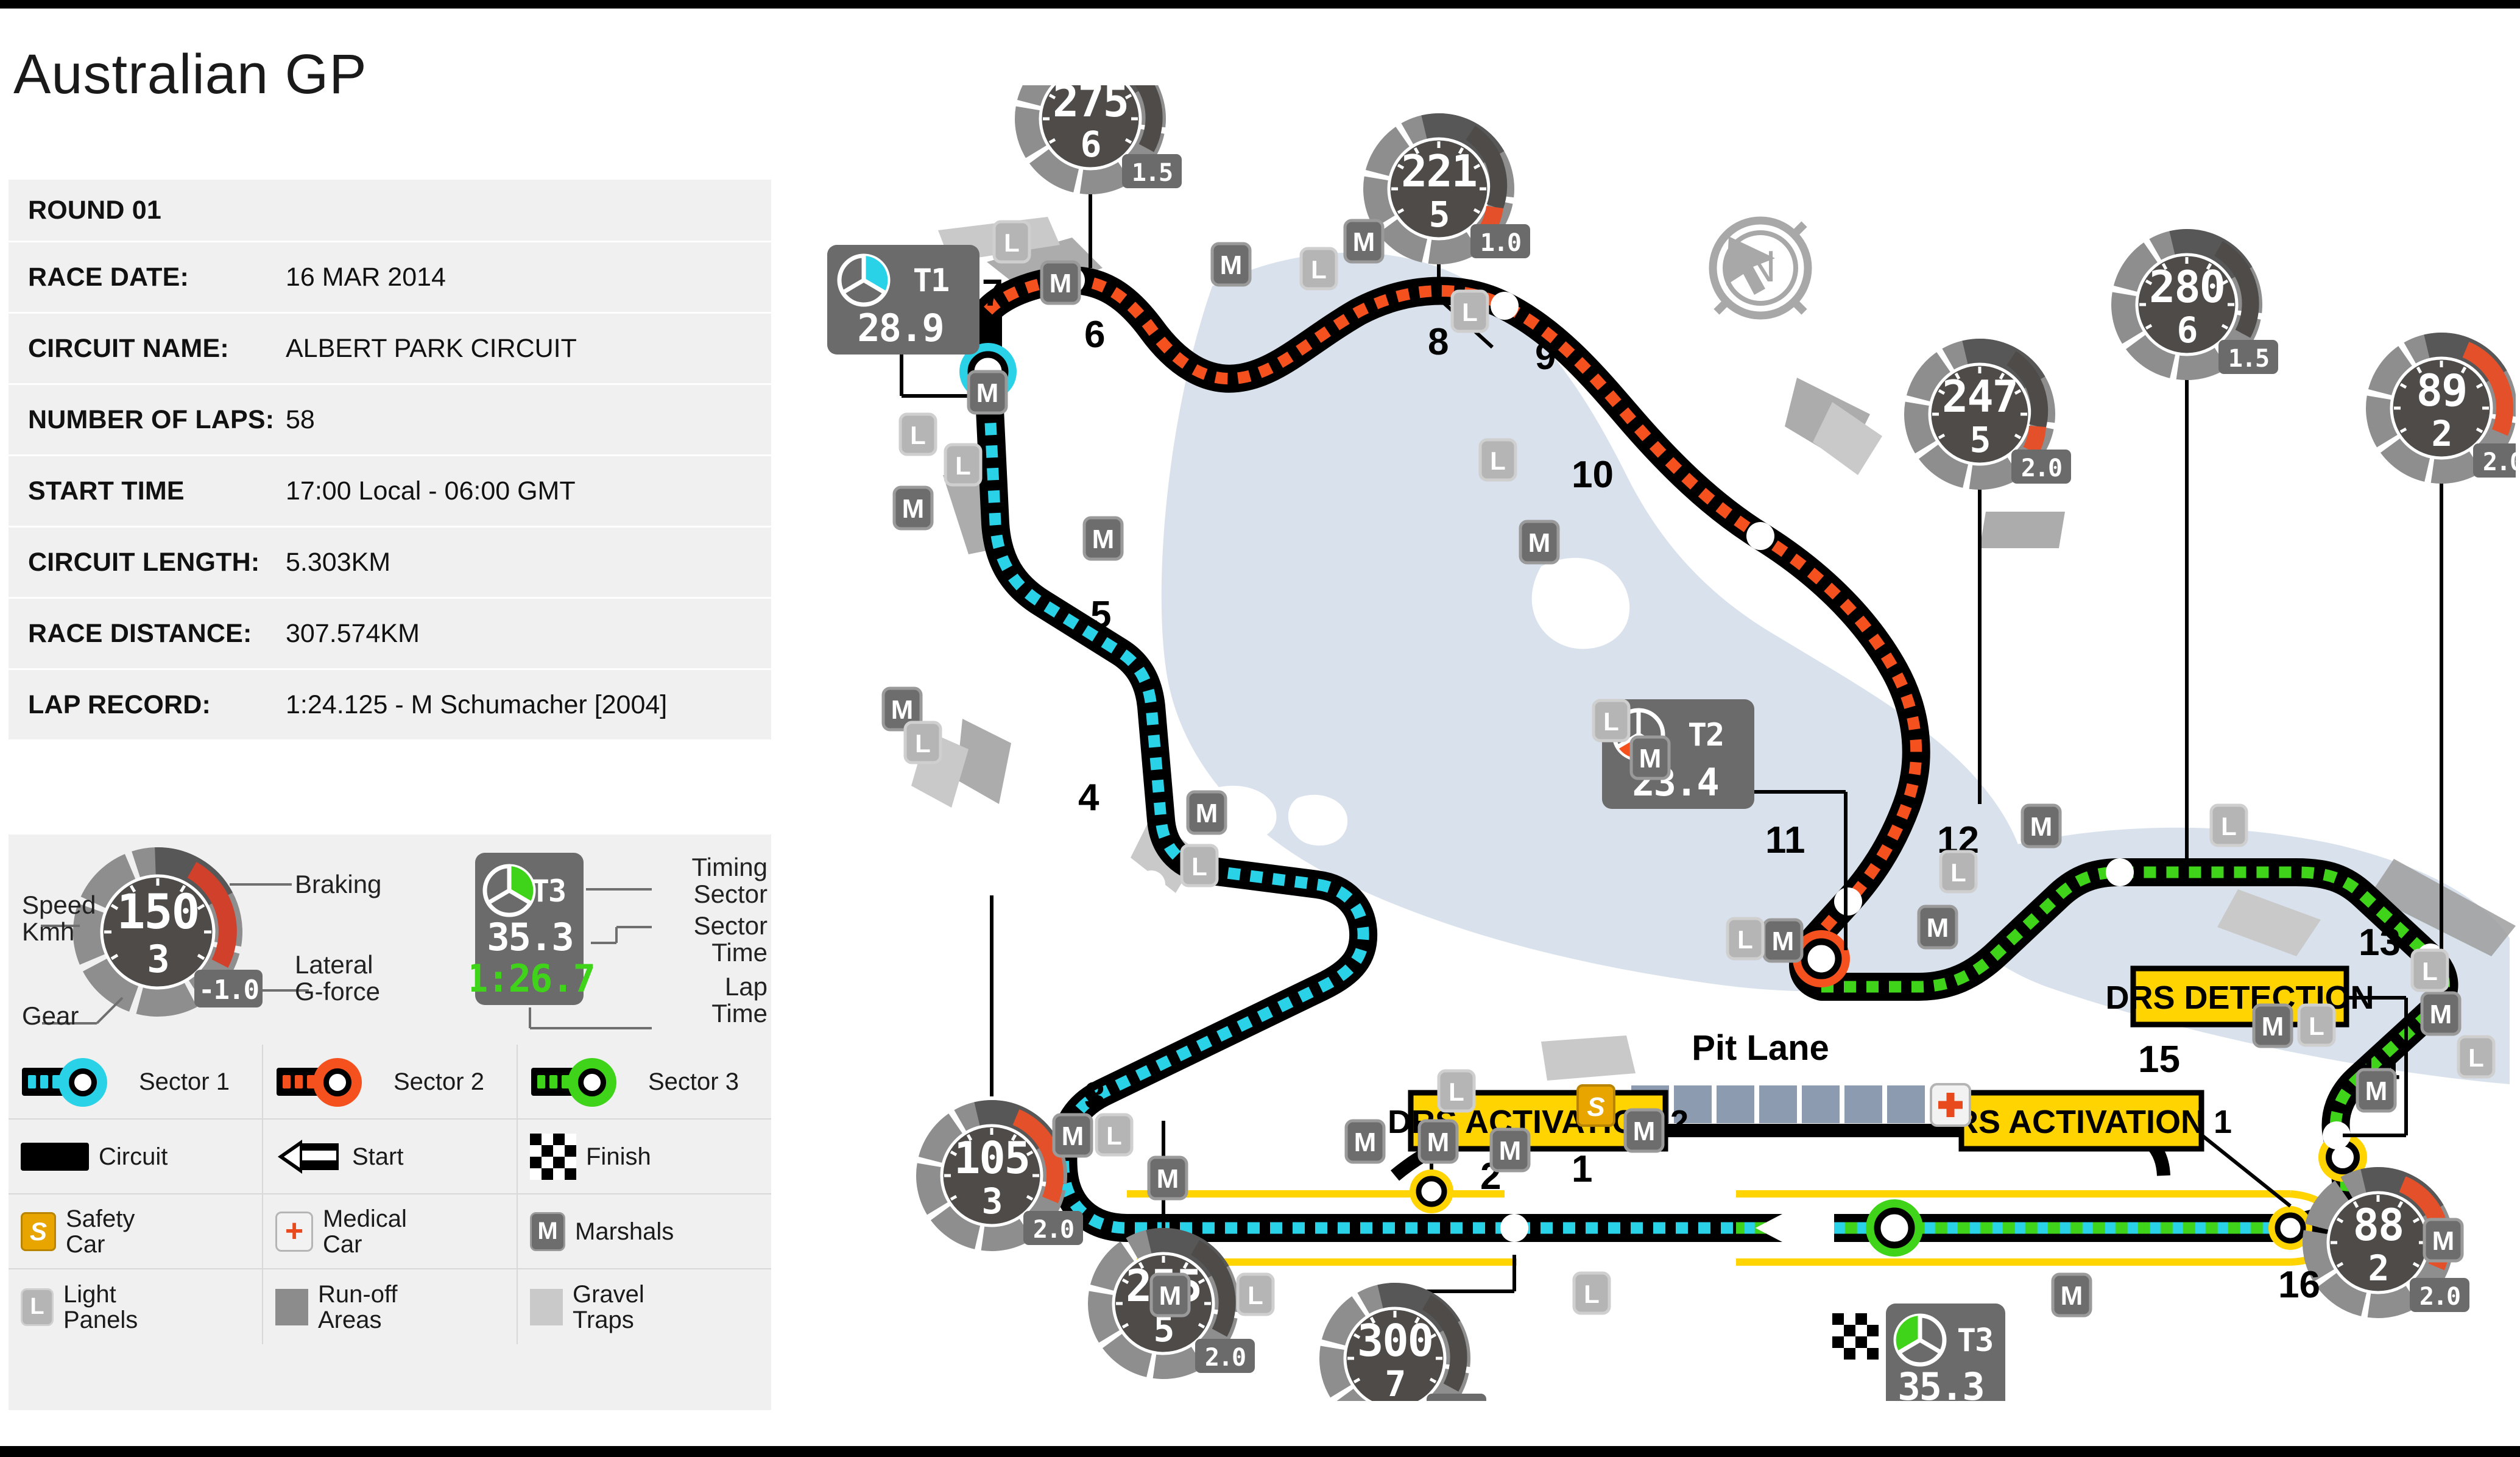 The image size is (2520, 1457). I want to click on legend-label-marshals: Marshals, so click(624, 1231).